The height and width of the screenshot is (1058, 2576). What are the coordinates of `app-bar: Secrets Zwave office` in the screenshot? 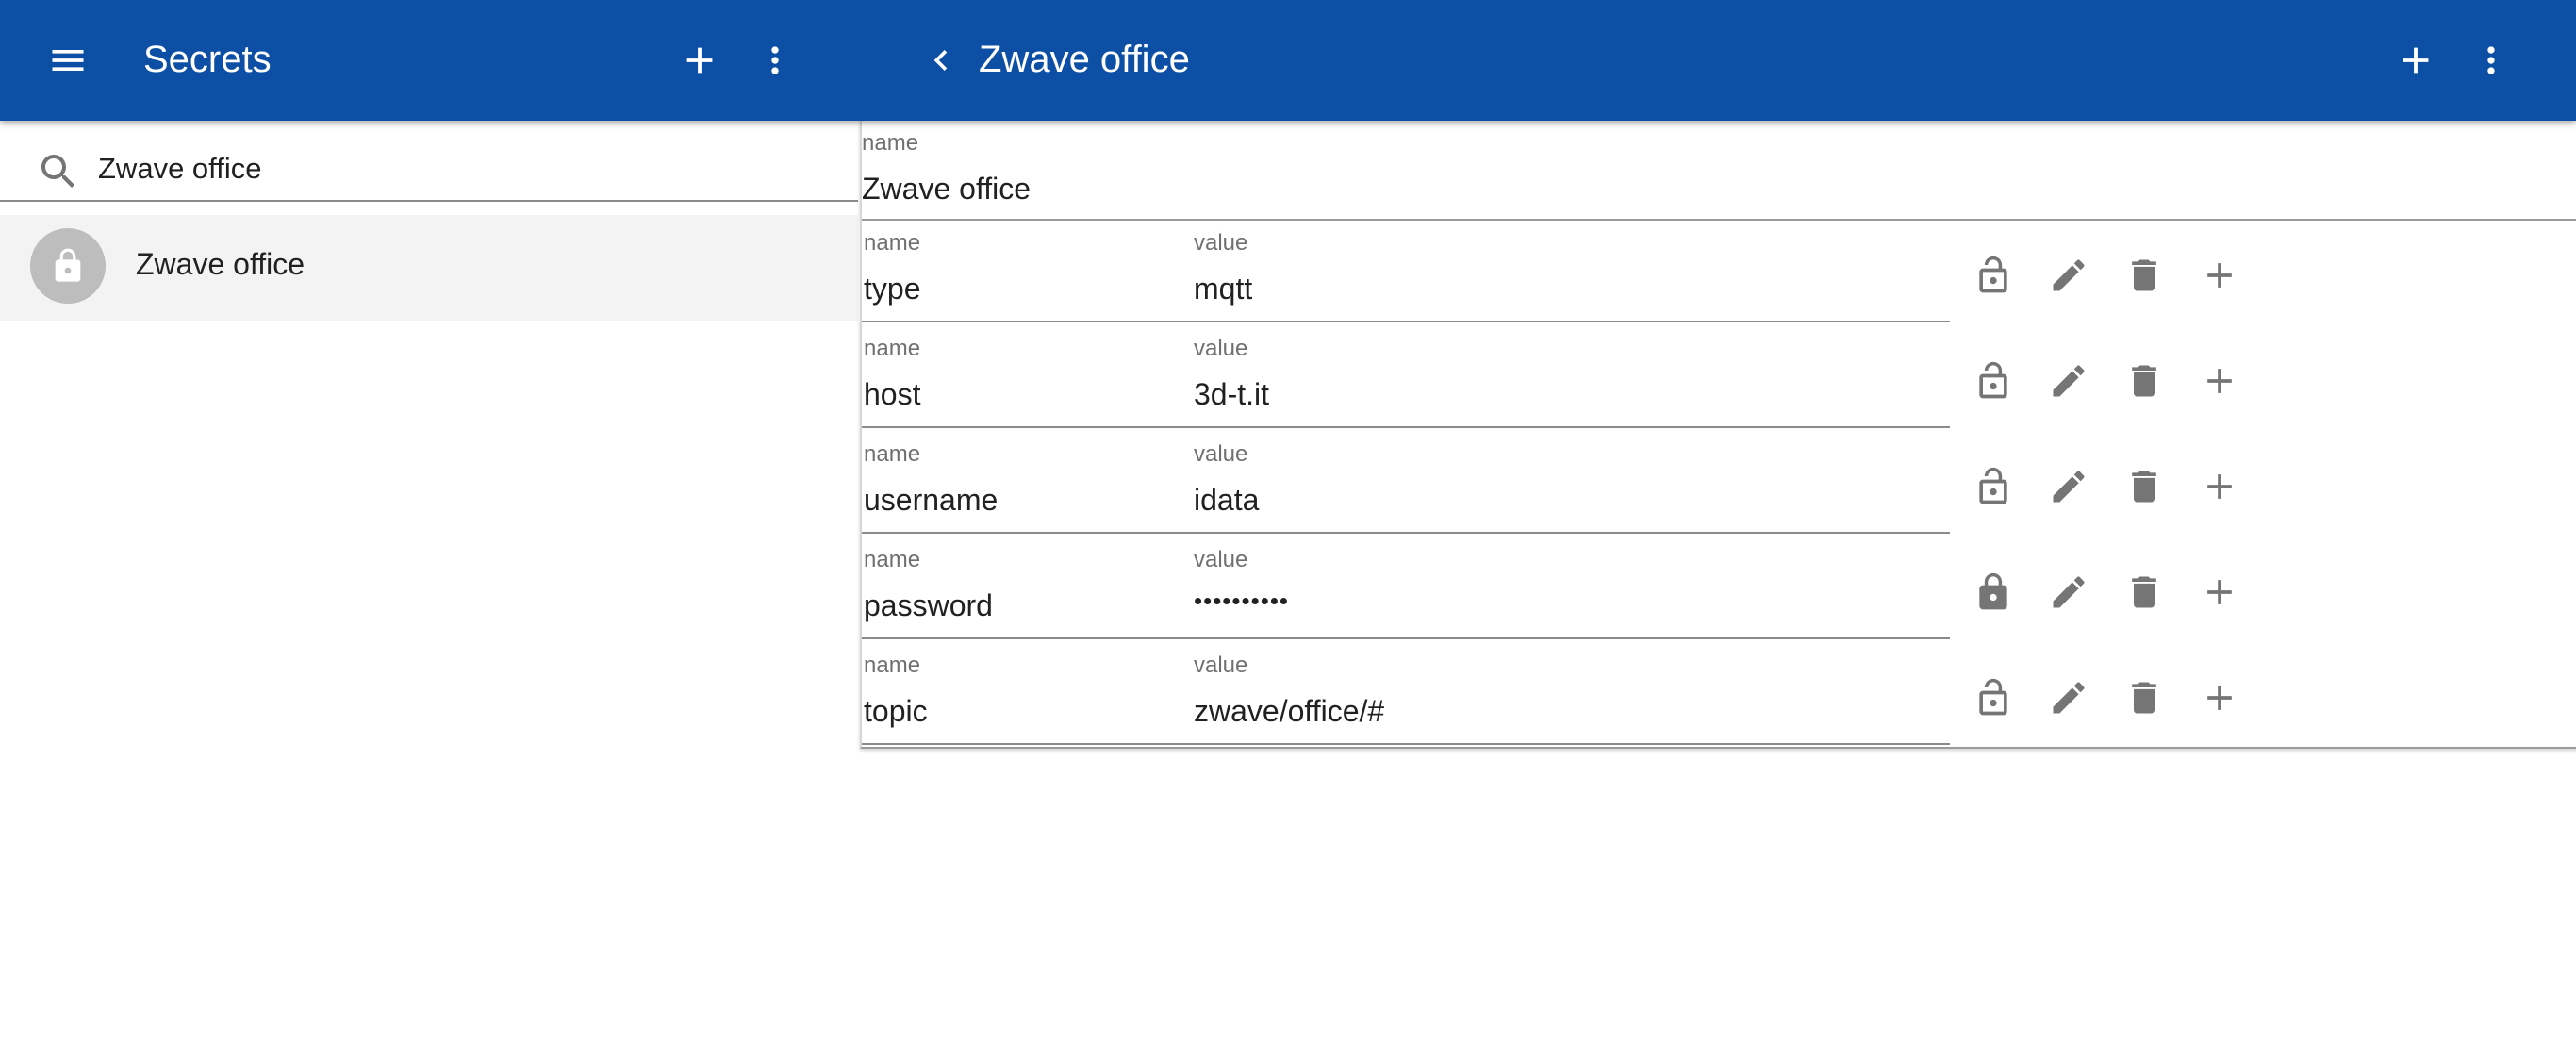 It's located at (1288, 60).